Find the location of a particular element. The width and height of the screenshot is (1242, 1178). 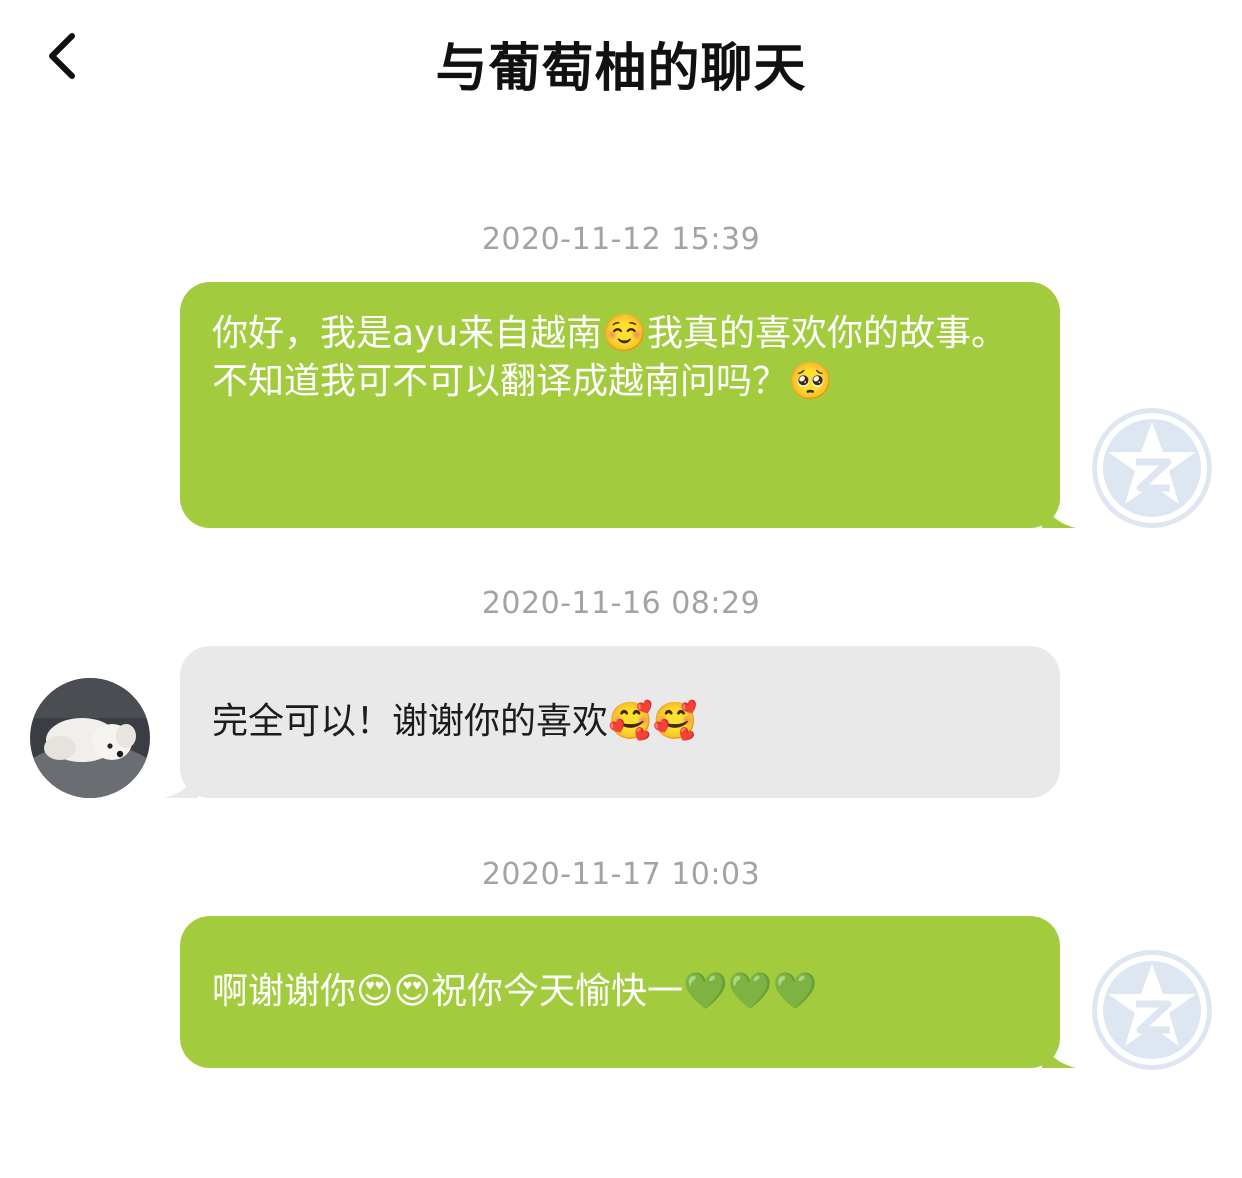

chat-header: 与葡萄柚的聊天 is located at coordinates (621, 56).